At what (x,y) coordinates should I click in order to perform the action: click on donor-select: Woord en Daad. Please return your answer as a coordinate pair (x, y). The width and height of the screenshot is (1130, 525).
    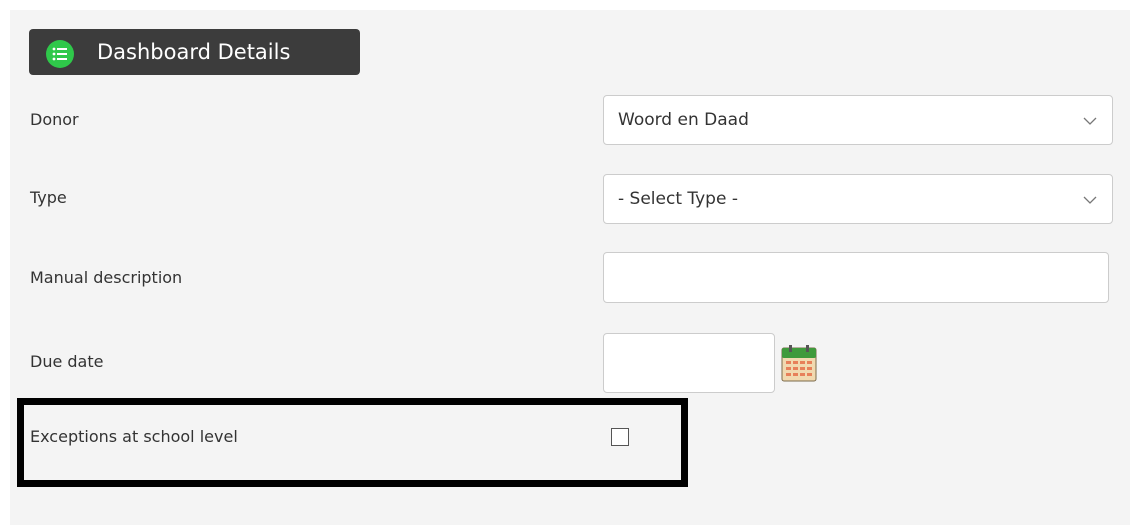
    Looking at the image, I should click on (858, 120).